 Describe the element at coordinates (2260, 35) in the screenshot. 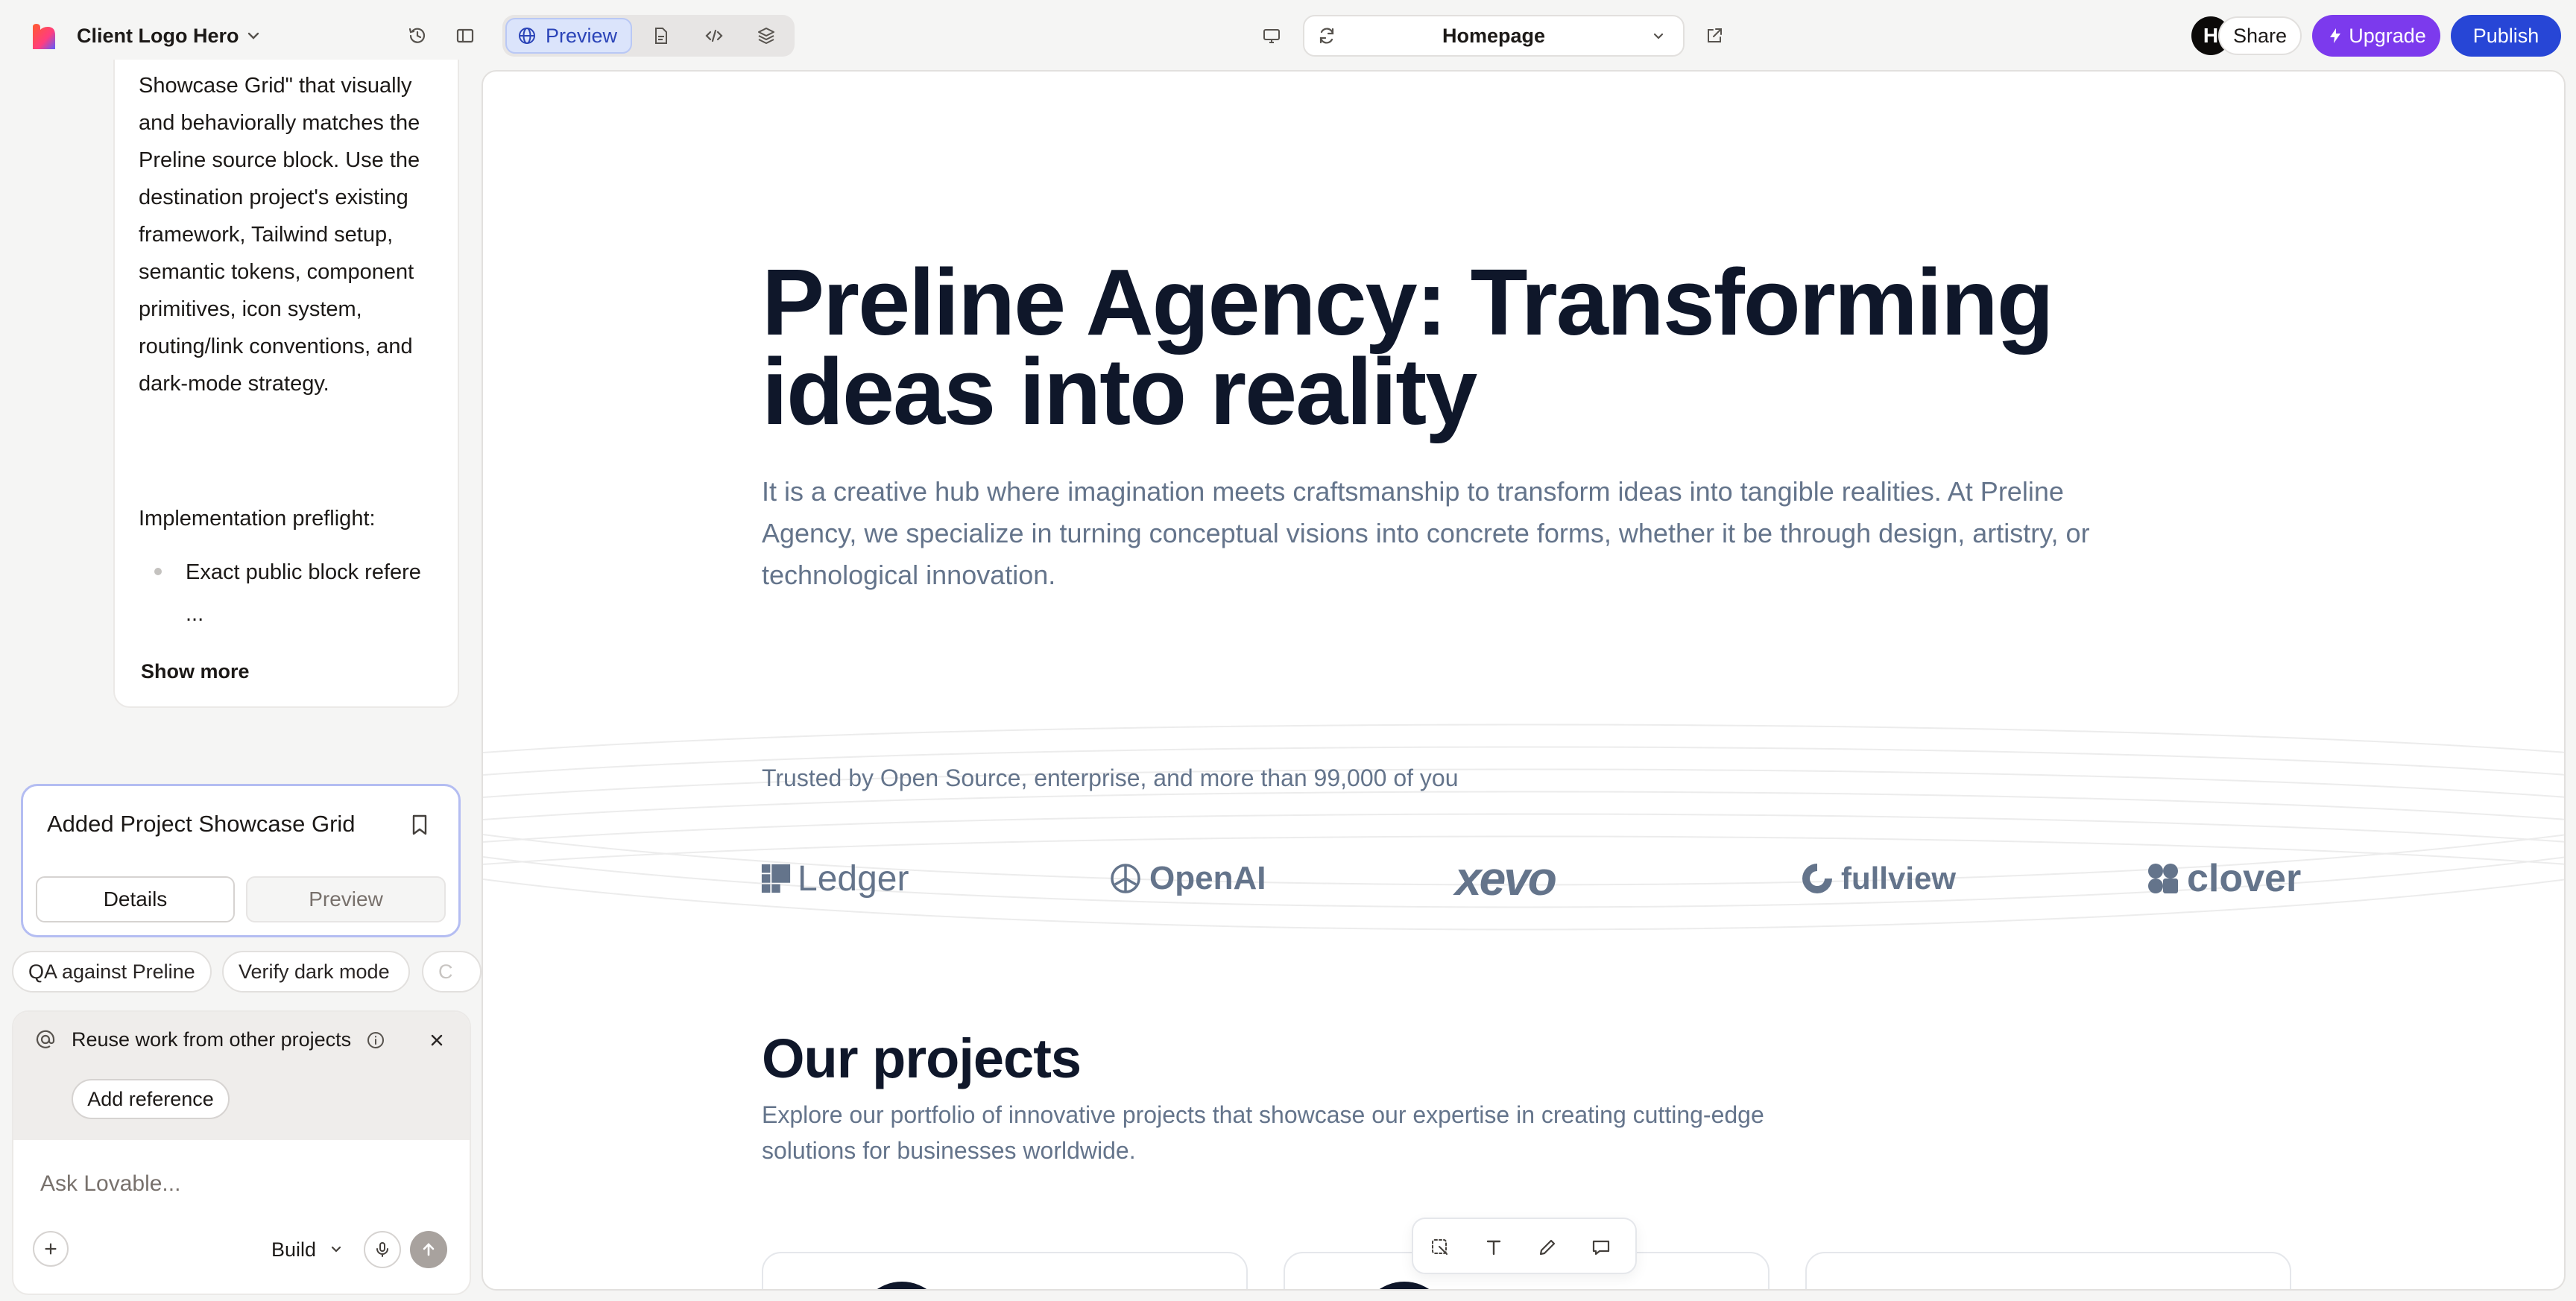

I see `share-button: Share` at that location.